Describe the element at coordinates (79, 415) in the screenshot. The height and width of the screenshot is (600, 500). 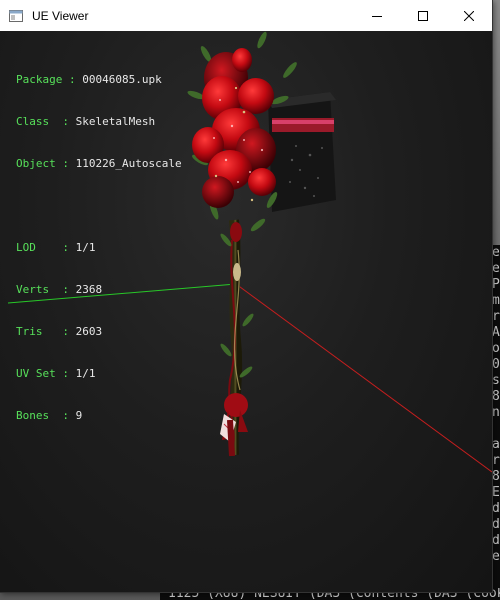
I see `info-value: 9` at that location.